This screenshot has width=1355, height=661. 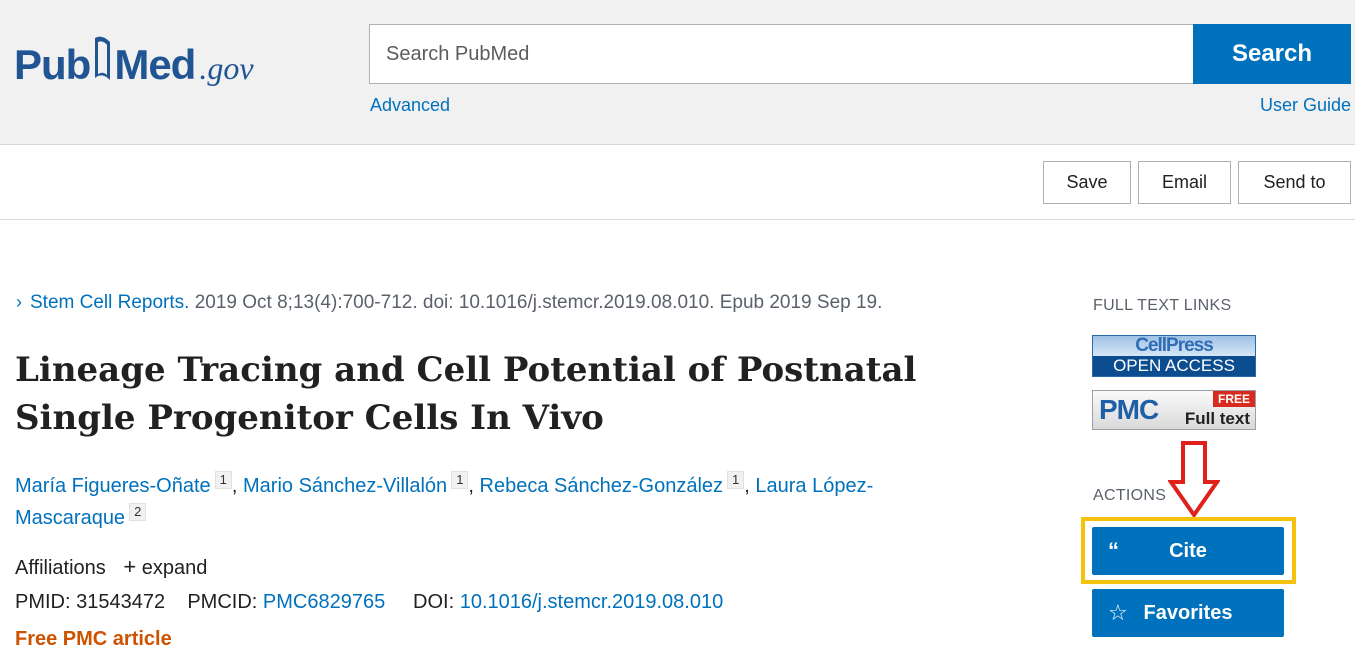 I want to click on logo-gov-text: .gov, so click(x=226, y=67).